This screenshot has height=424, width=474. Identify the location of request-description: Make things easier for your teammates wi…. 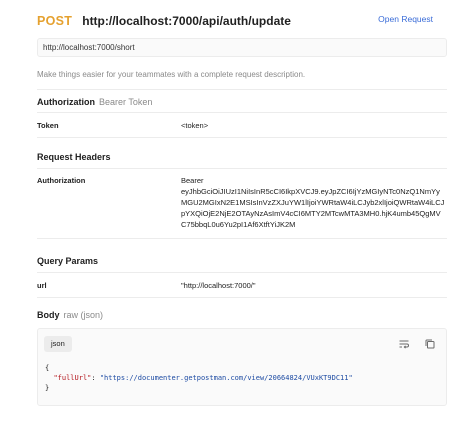
(171, 74).